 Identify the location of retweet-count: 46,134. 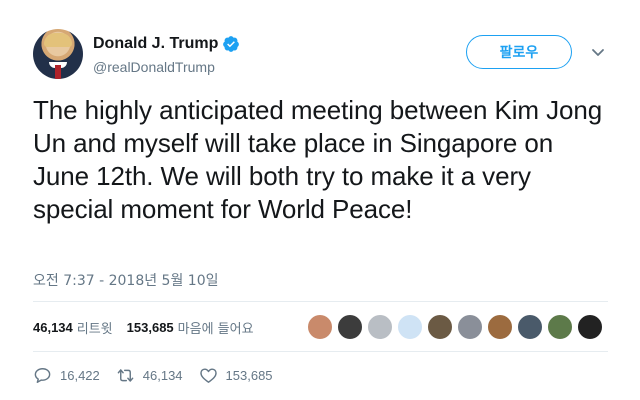
(162, 375).